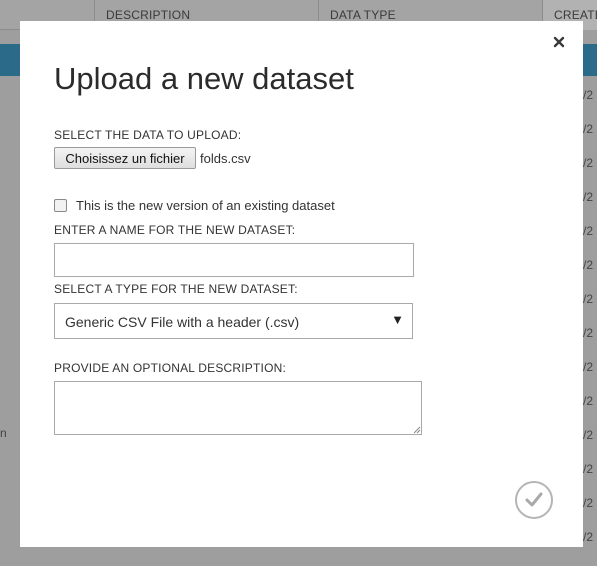 The image size is (597, 566). I want to click on dataset-type-select: Generic CSV File with a header (.csv) ▼, so click(233, 321).